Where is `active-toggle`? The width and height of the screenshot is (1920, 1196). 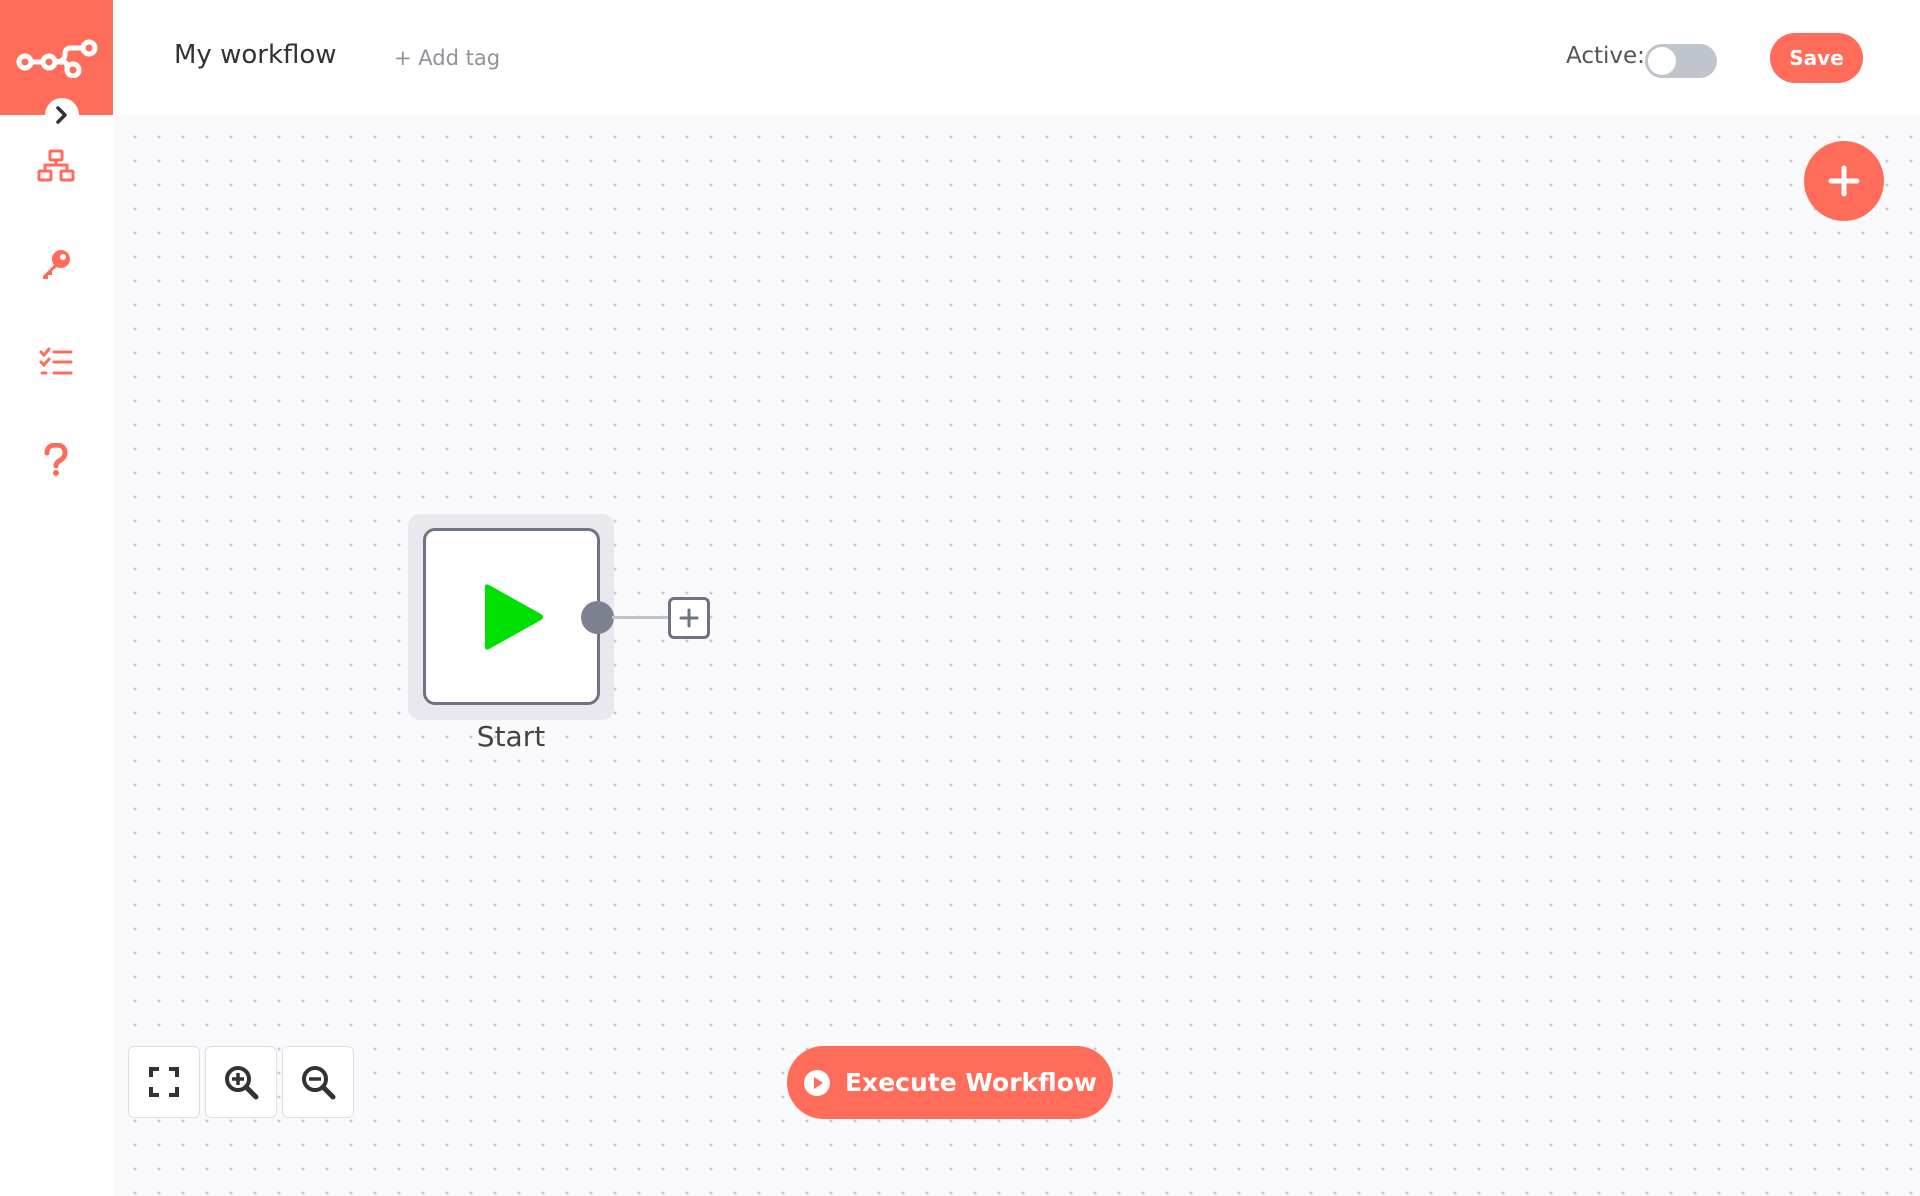 active-toggle is located at coordinates (1681, 61).